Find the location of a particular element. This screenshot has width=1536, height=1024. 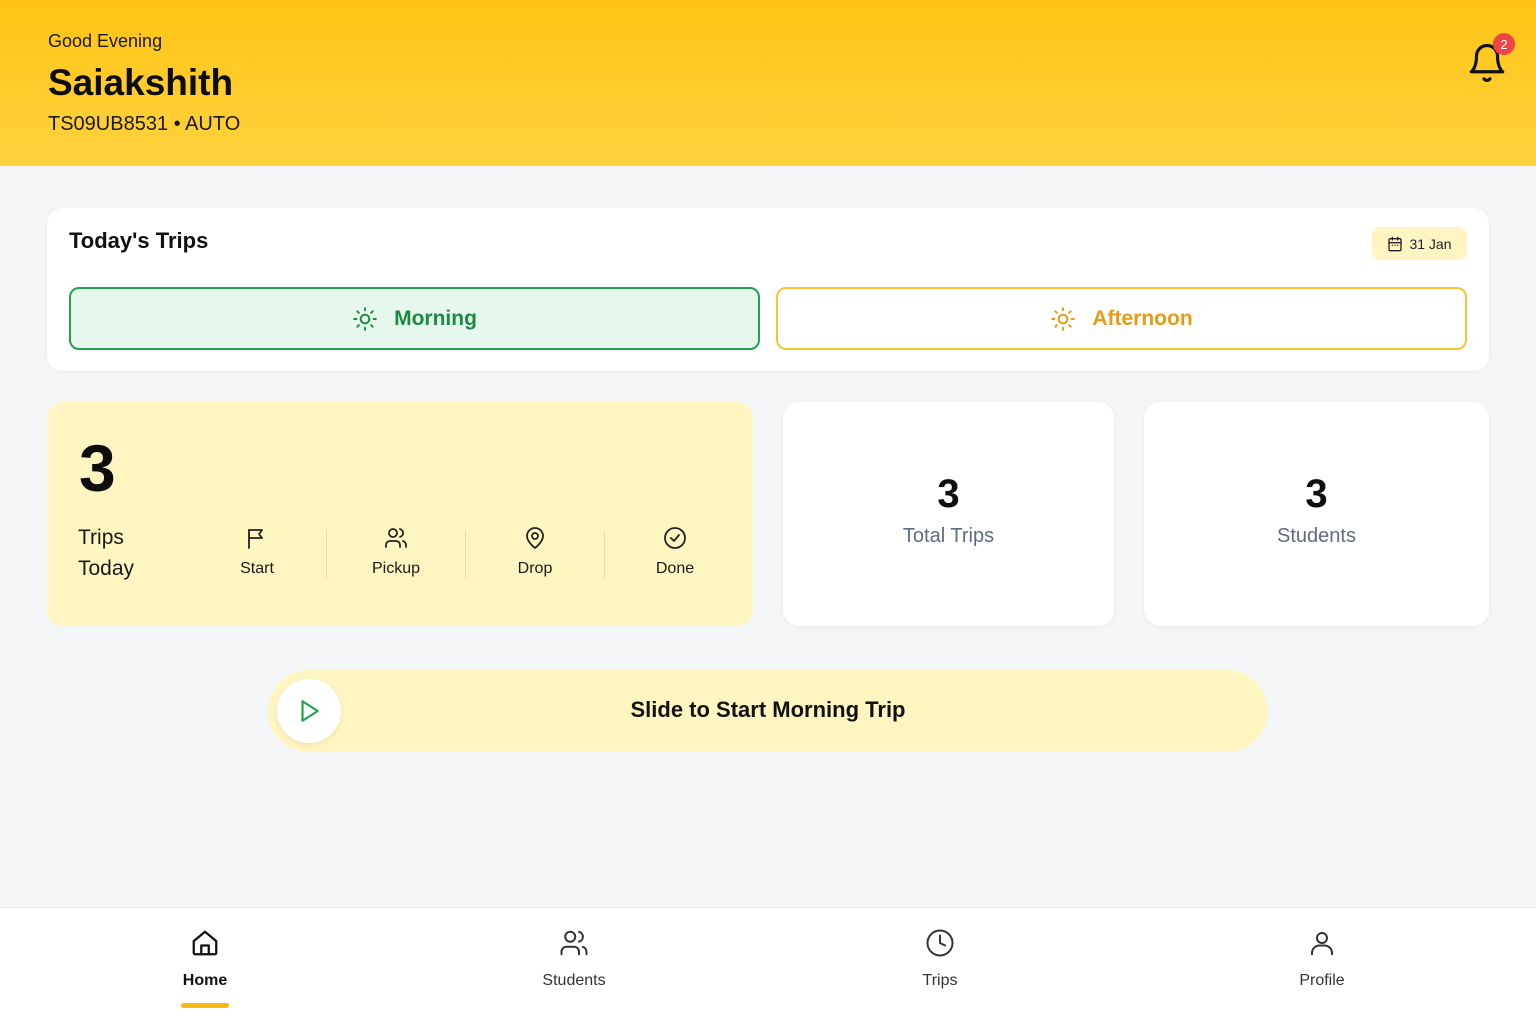

notification-badge: 2 is located at coordinates (1504, 44).